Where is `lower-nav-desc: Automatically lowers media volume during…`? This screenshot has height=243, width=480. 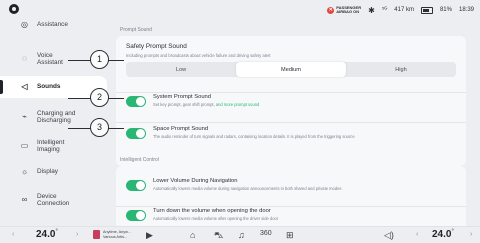
lower-nav-desc: Automatically lowers media volume during… is located at coordinates (247, 188).